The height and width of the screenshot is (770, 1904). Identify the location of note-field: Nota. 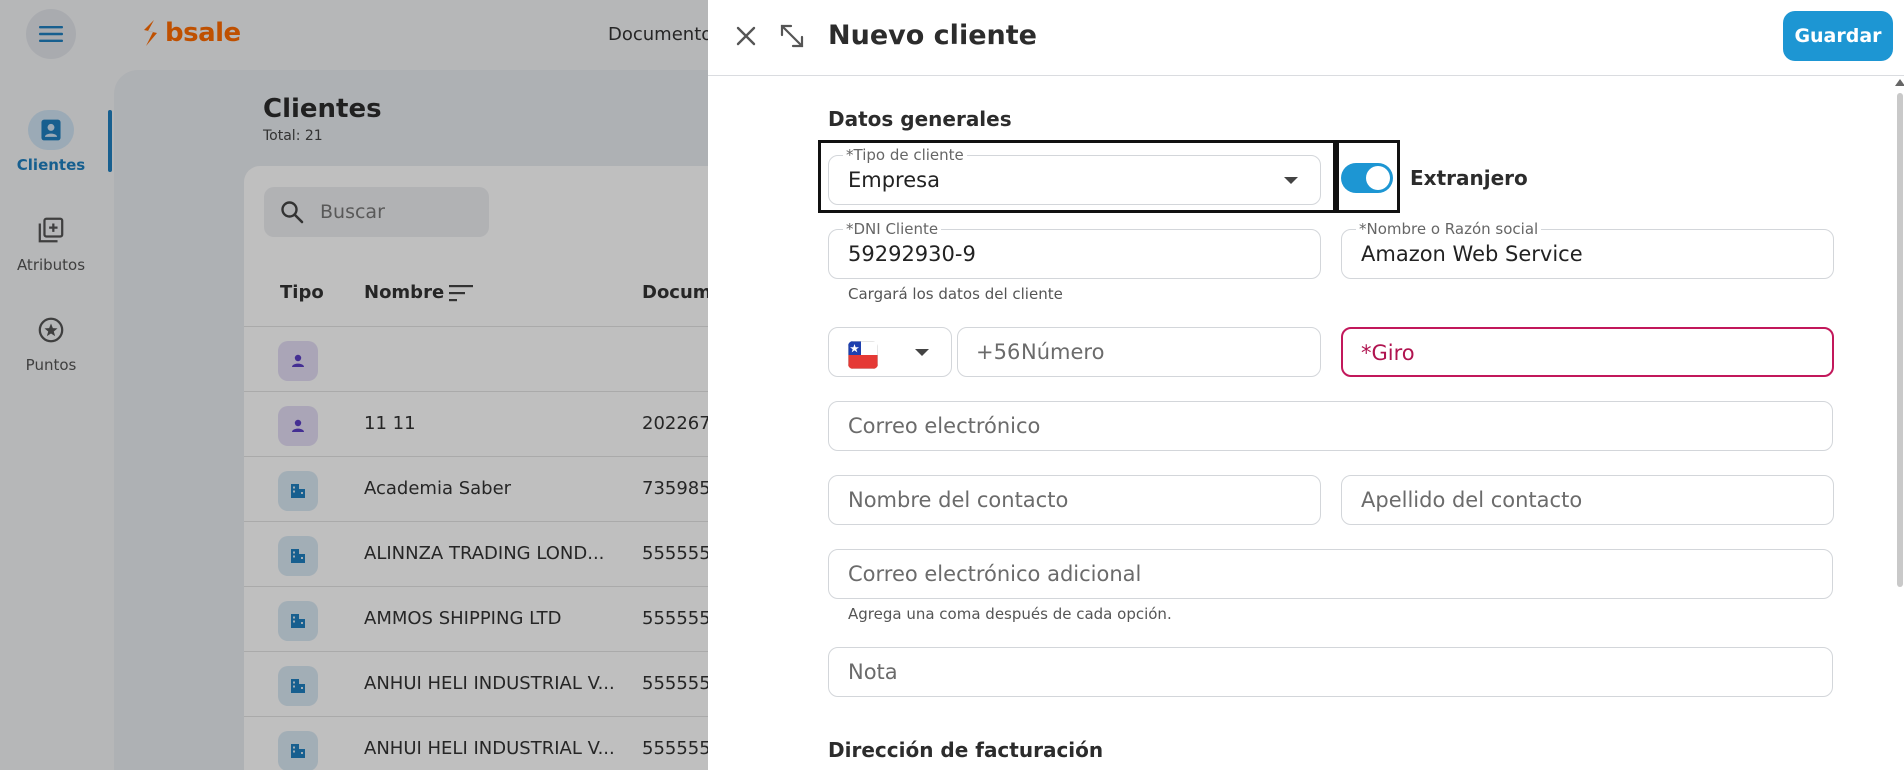
(1330, 672).